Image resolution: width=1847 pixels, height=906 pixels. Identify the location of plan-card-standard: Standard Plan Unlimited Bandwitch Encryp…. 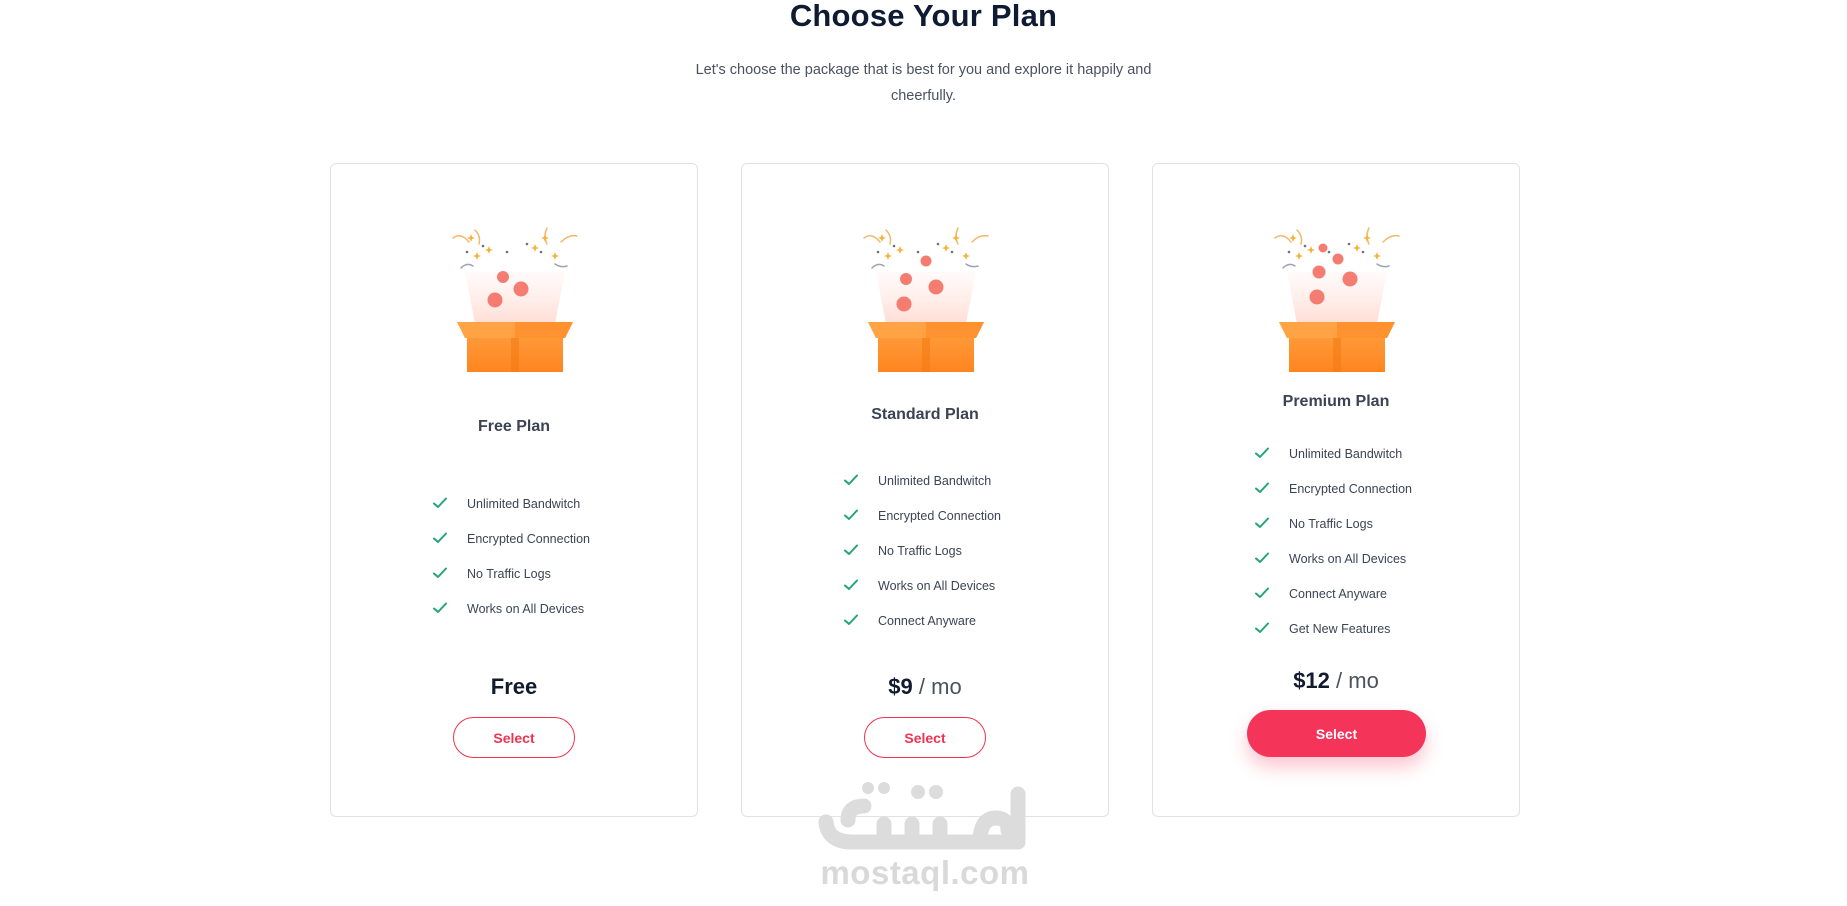
(925, 490).